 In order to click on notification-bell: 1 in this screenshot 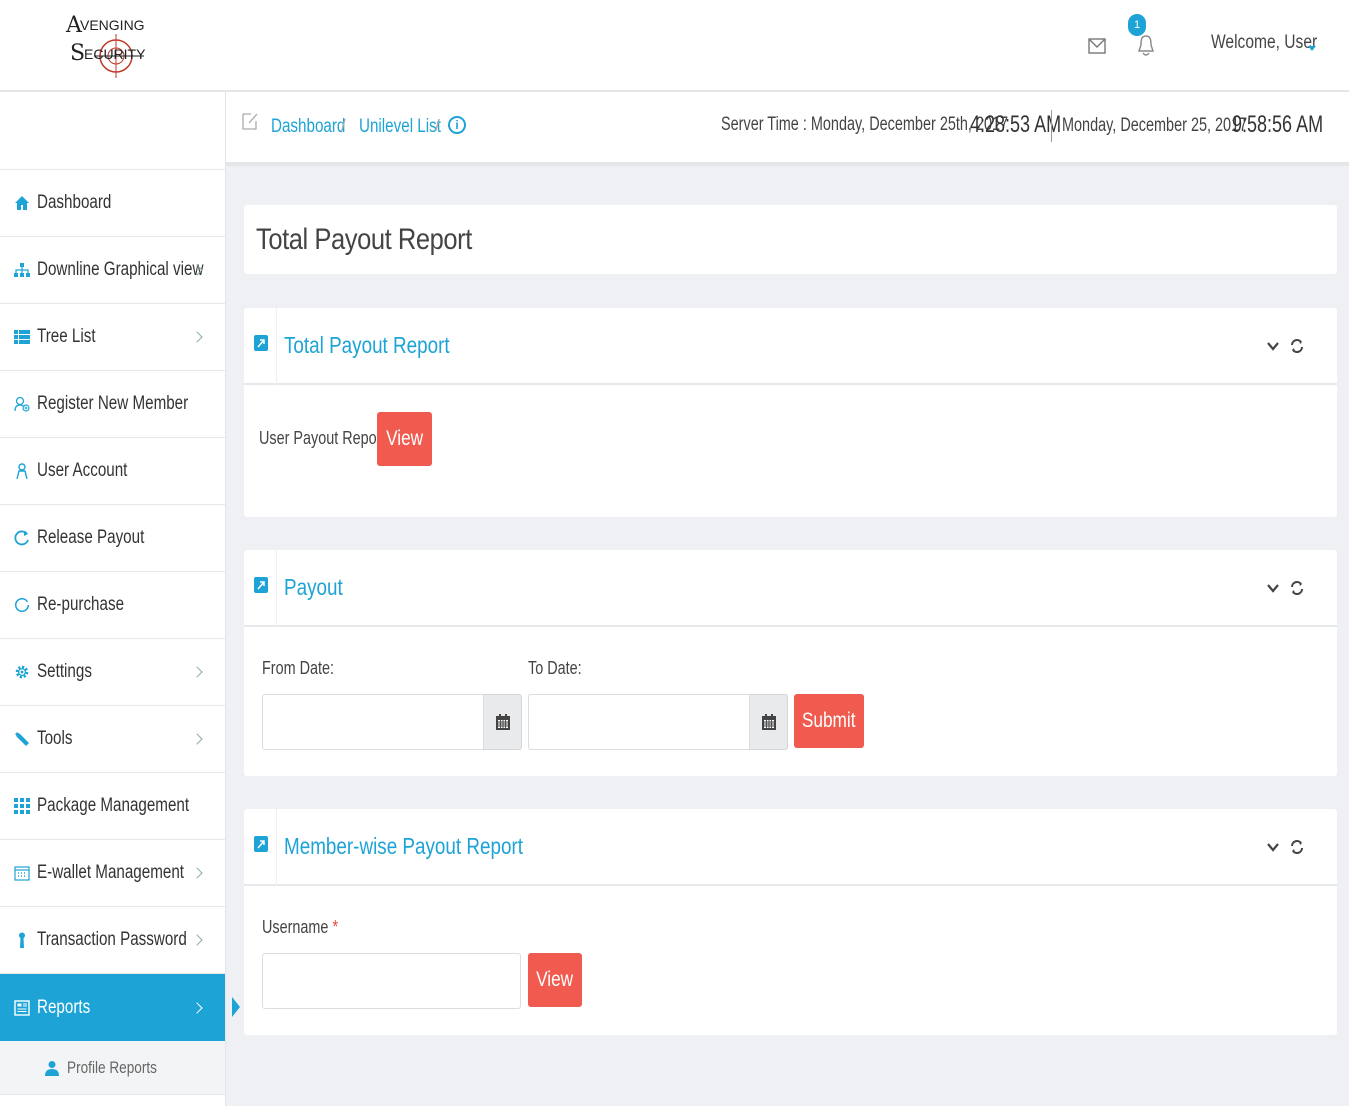, I will do `click(1143, 37)`.